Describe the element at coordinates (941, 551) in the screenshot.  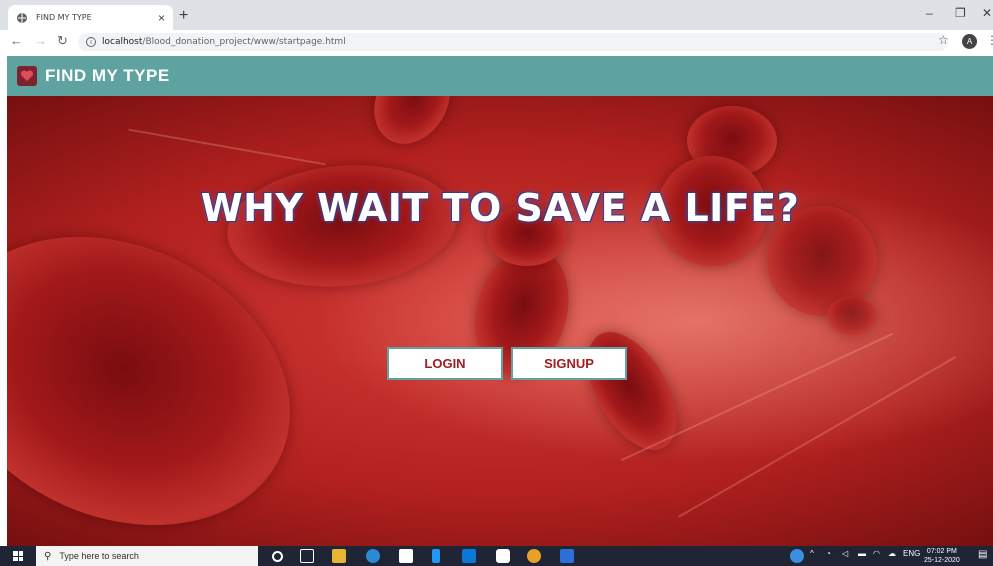
I see `clock-time: 07:02 PM` at that location.